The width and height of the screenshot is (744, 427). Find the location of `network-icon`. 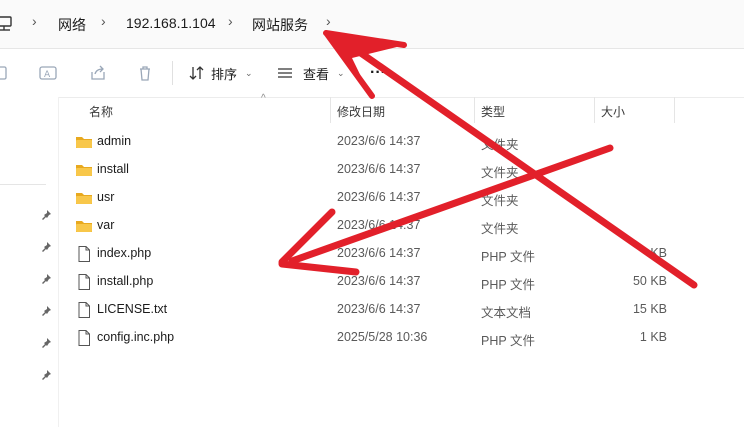

network-icon is located at coordinates (6, 23).